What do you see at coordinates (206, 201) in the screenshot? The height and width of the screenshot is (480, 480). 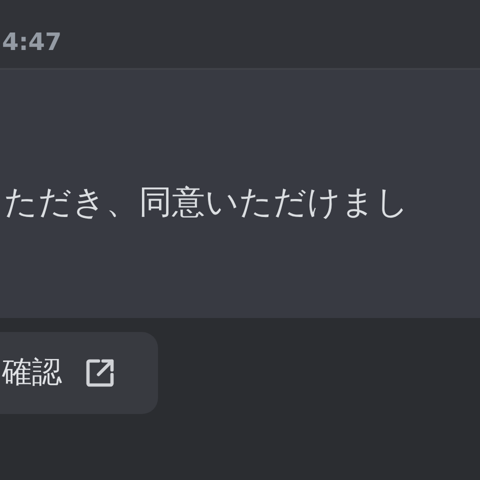 I see `message-text: ただき、同意いただけまし` at bounding box center [206, 201].